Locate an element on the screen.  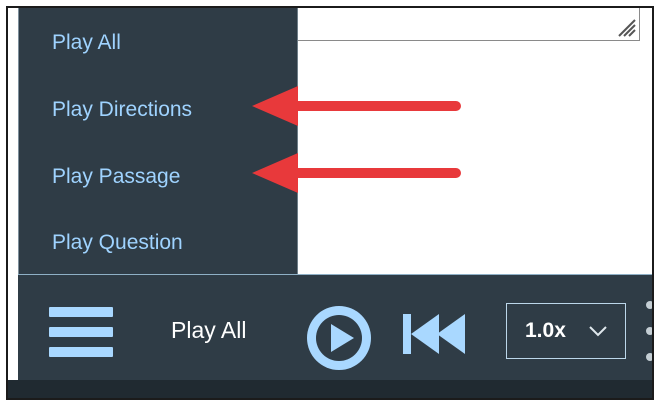
playback-speed-value: 1.0x is located at coordinates (545, 330).